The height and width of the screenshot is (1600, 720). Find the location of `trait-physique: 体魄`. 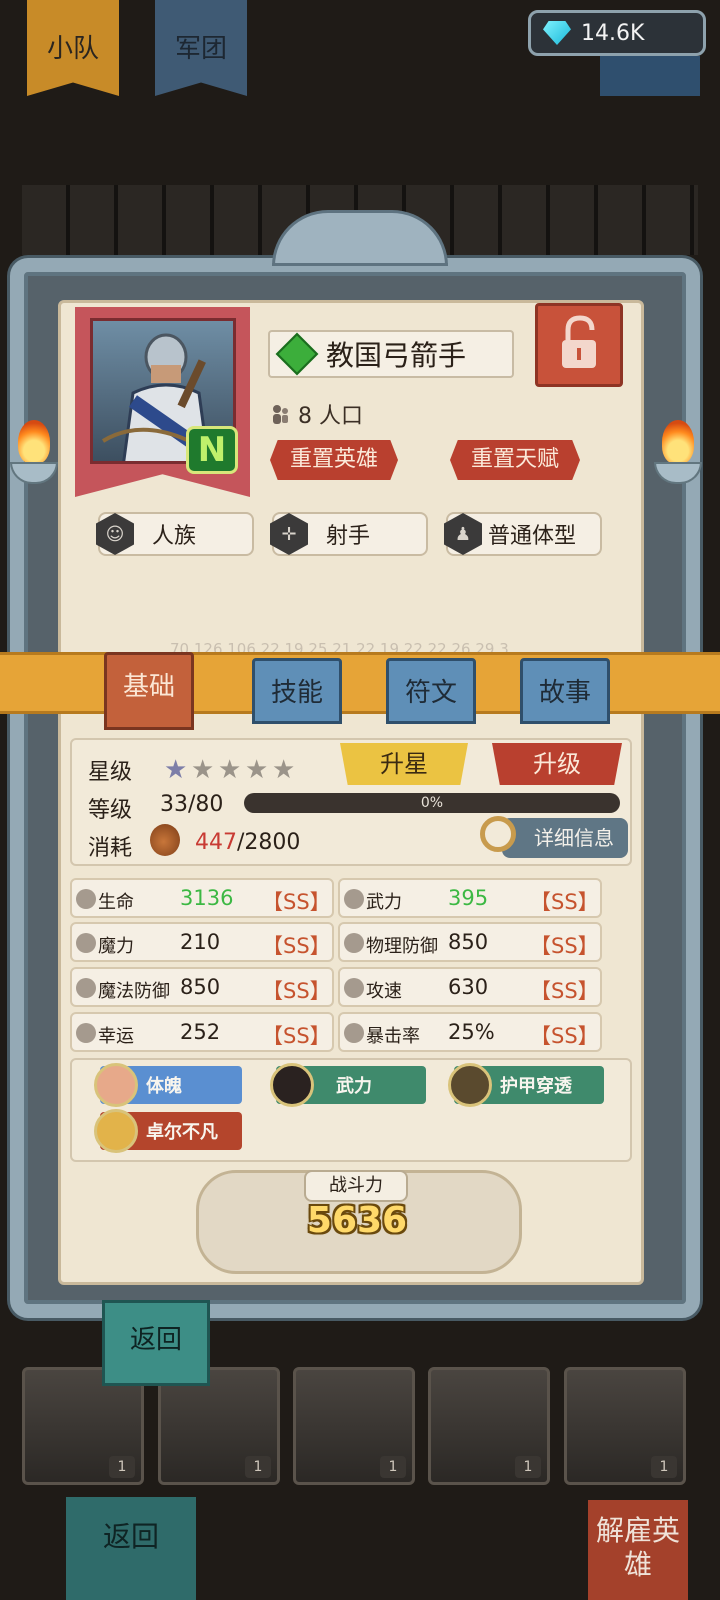

trait-physique: 体魄 is located at coordinates (168, 1085).